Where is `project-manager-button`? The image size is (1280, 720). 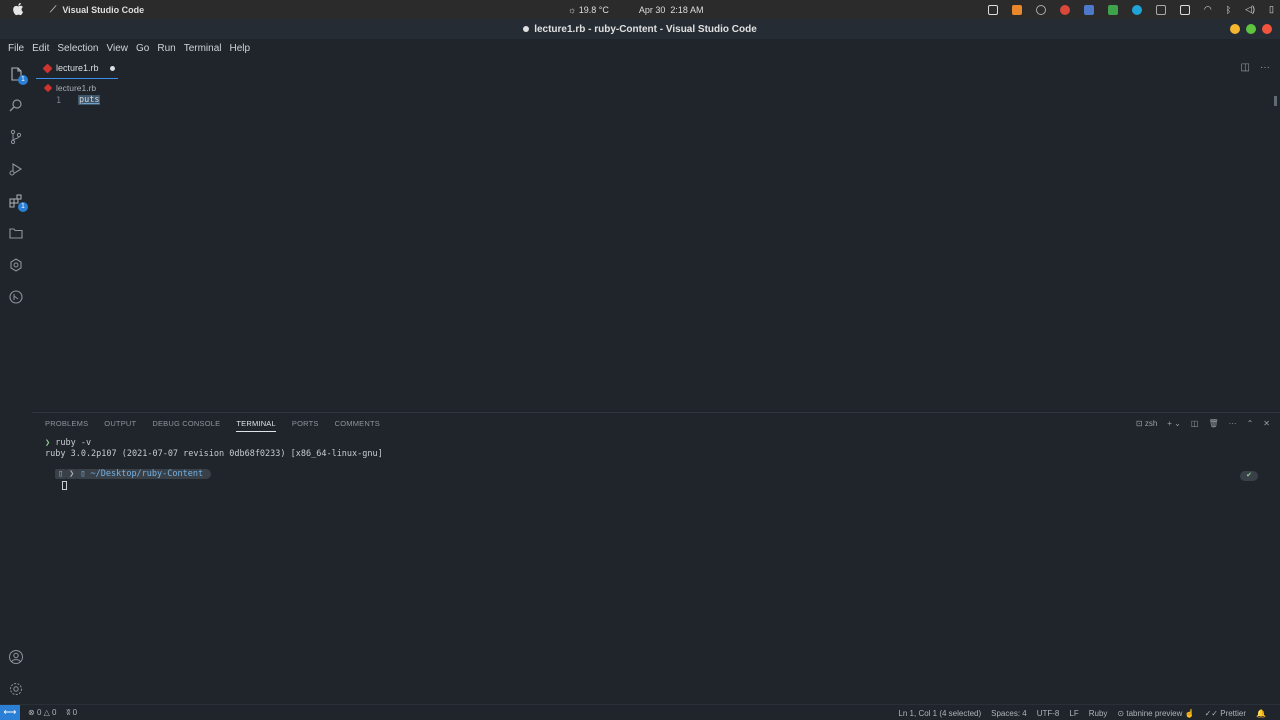 project-manager-button is located at coordinates (16, 233).